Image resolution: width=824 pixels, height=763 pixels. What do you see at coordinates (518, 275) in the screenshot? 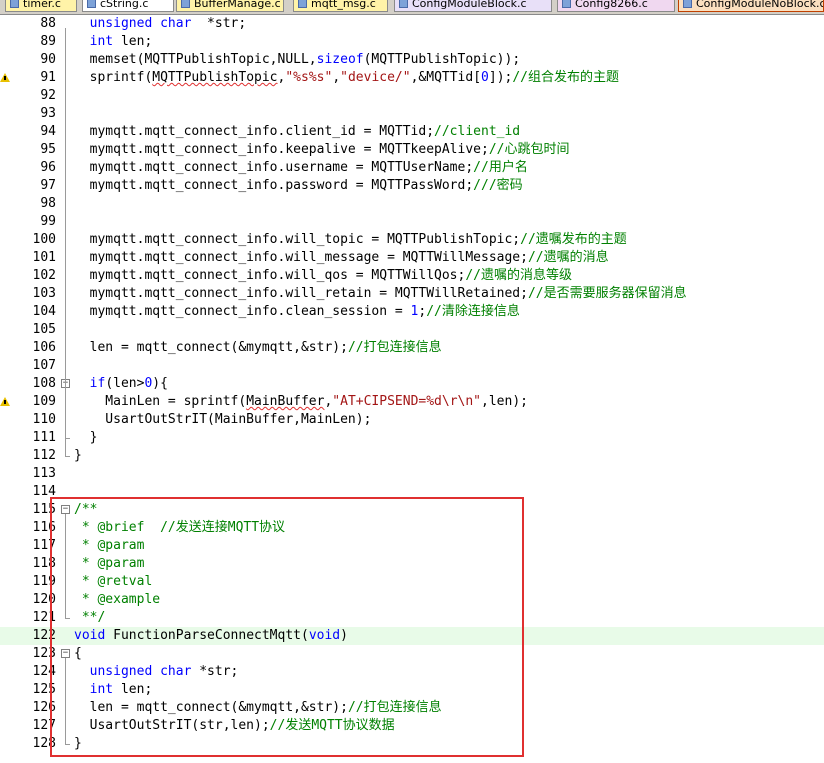
I see `code-token: //遗嘱的消息等级` at bounding box center [518, 275].